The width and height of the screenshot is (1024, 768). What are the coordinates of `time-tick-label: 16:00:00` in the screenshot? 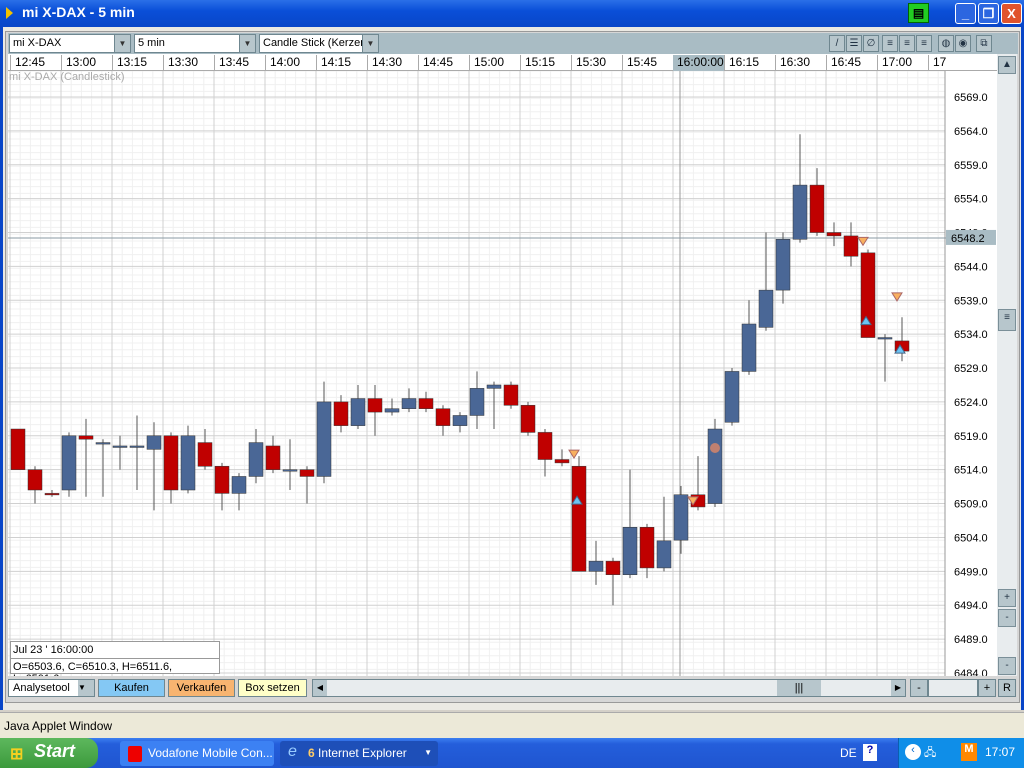 It's located at (698, 63).